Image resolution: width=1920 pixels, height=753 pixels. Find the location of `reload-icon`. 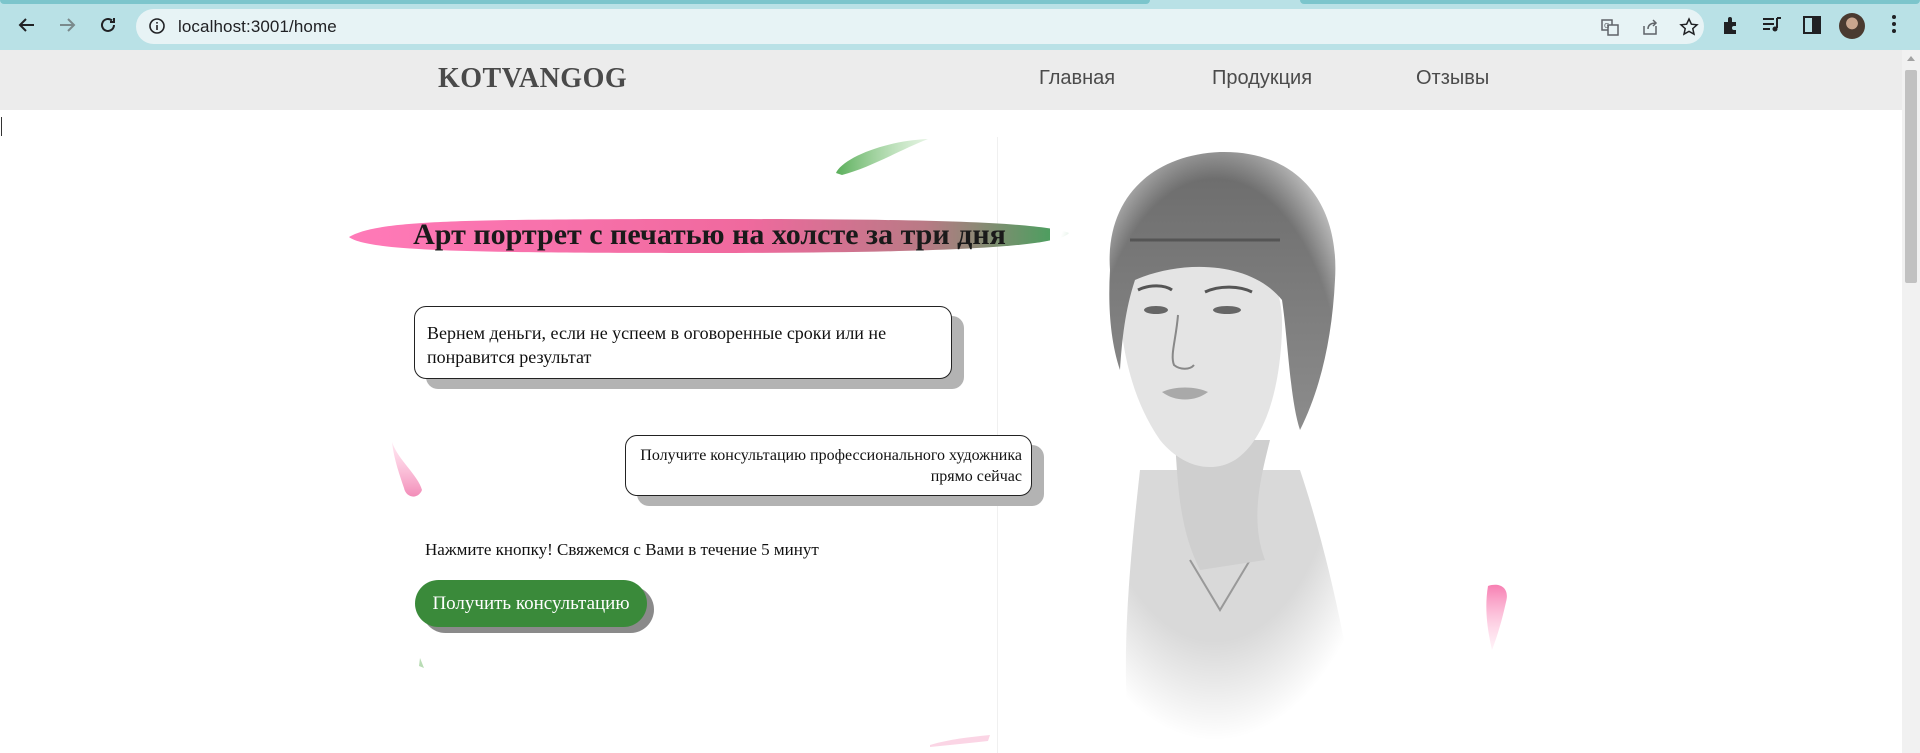

reload-icon is located at coordinates (108, 25).